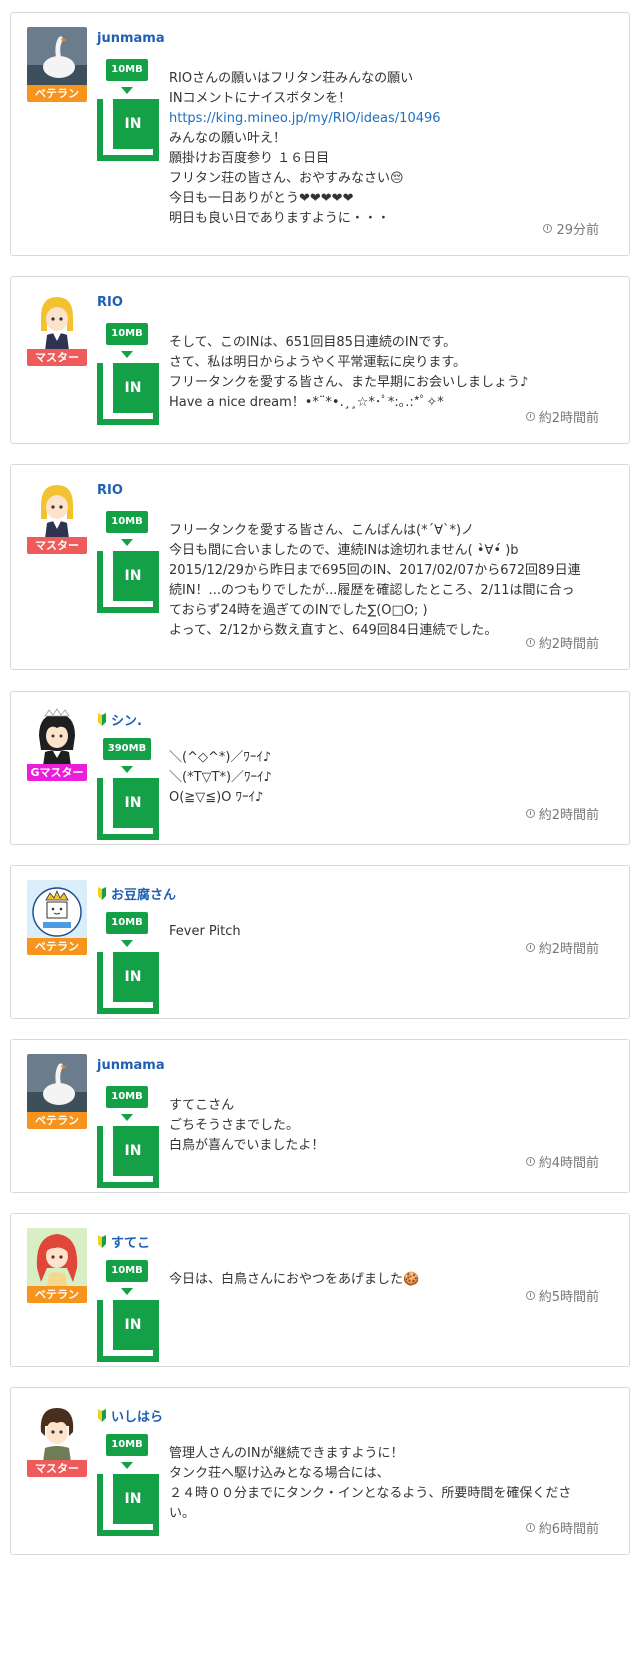 The width and height of the screenshot is (640, 1660). I want to click on username-link: いしはら, so click(130, 1415).